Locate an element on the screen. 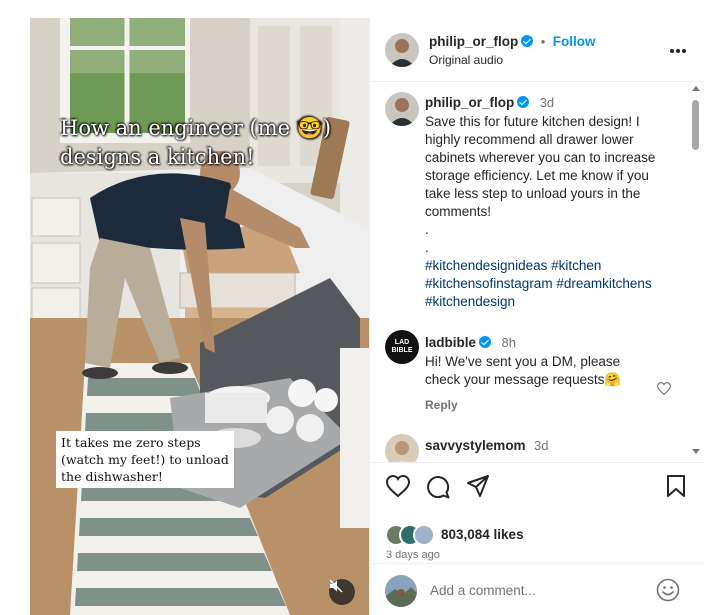  caption-username: philip_or_flop is located at coordinates (469, 102).